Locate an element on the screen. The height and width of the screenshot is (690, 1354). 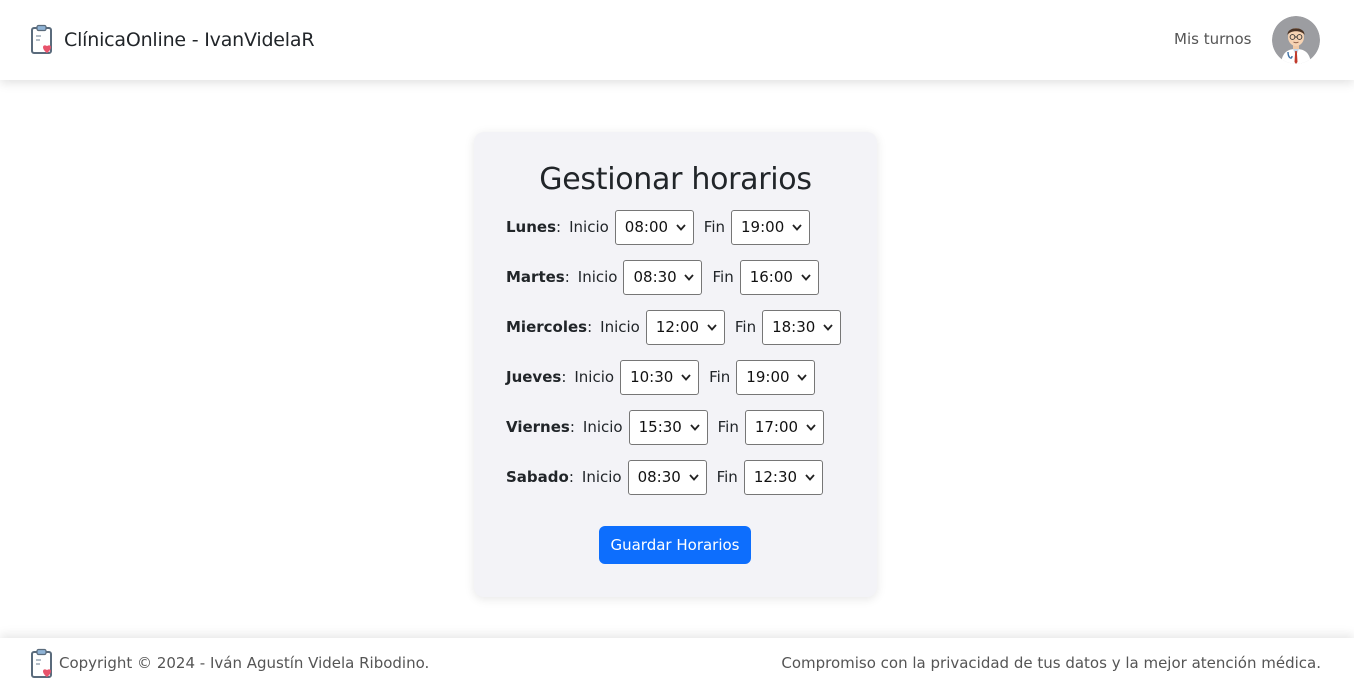
brand-title: ClínicaOnline - IvanVidelaR is located at coordinates (189, 40).